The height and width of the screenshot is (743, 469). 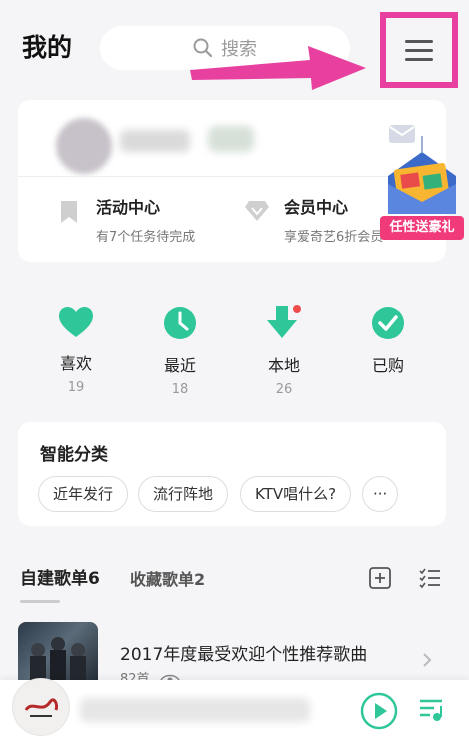 I want to click on page-title: 我的, so click(x=47, y=47).